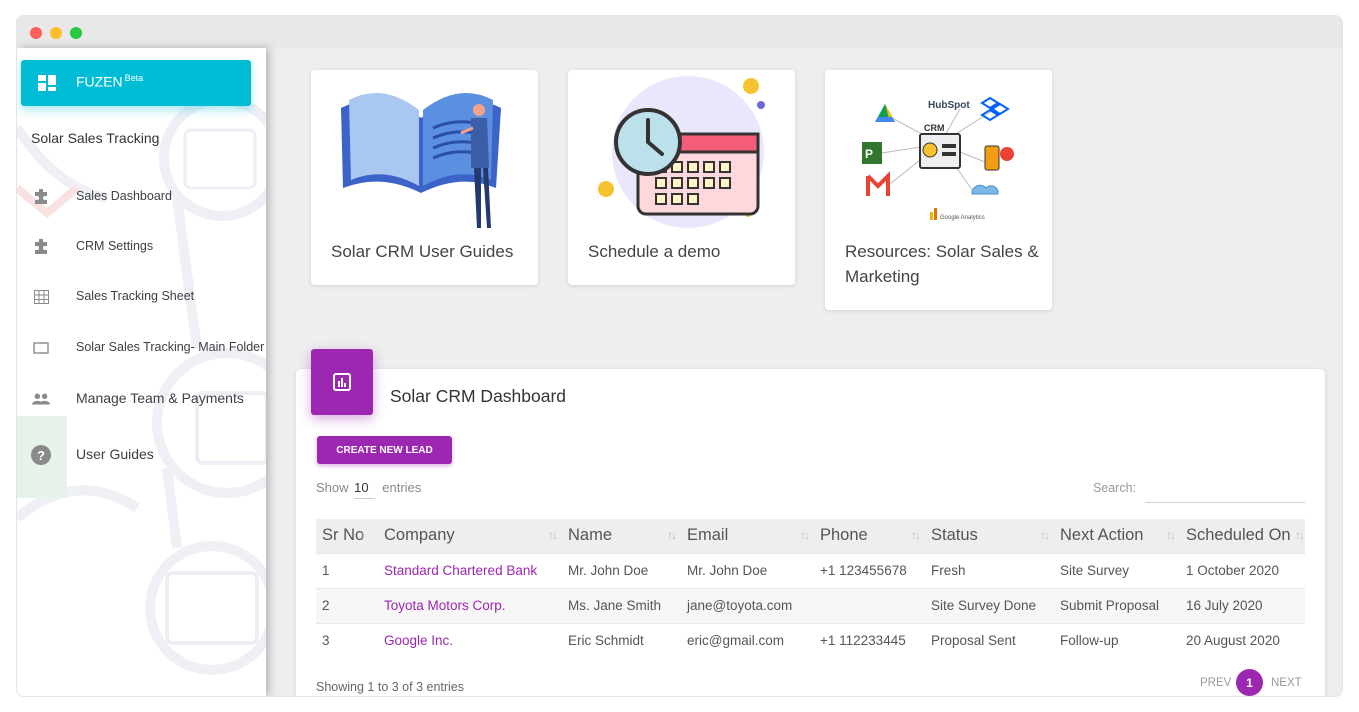 This screenshot has width=1359, height=712. What do you see at coordinates (989, 605) in the screenshot?
I see `cell-status: Site Survey Done` at bounding box center [989, 605].